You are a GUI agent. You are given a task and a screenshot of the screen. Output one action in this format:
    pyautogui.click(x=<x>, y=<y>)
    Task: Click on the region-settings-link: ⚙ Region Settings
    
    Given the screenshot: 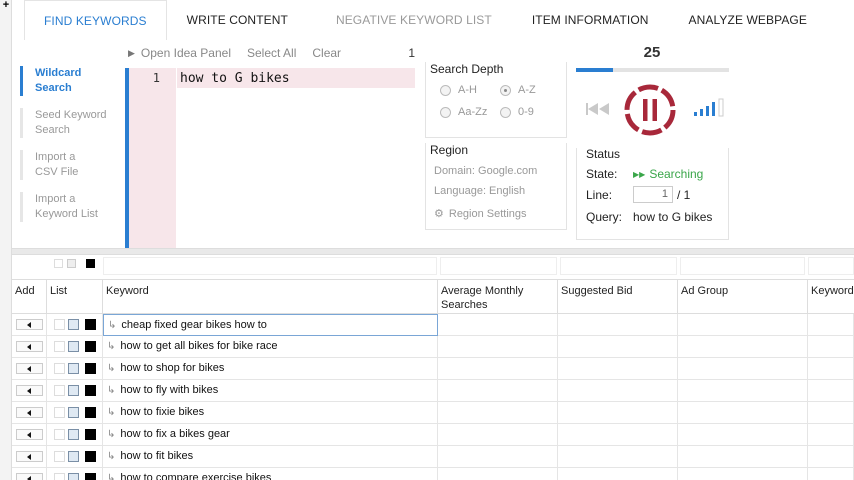 What is the action you would take?
    pyautogui.click(x=480, y=214)
    